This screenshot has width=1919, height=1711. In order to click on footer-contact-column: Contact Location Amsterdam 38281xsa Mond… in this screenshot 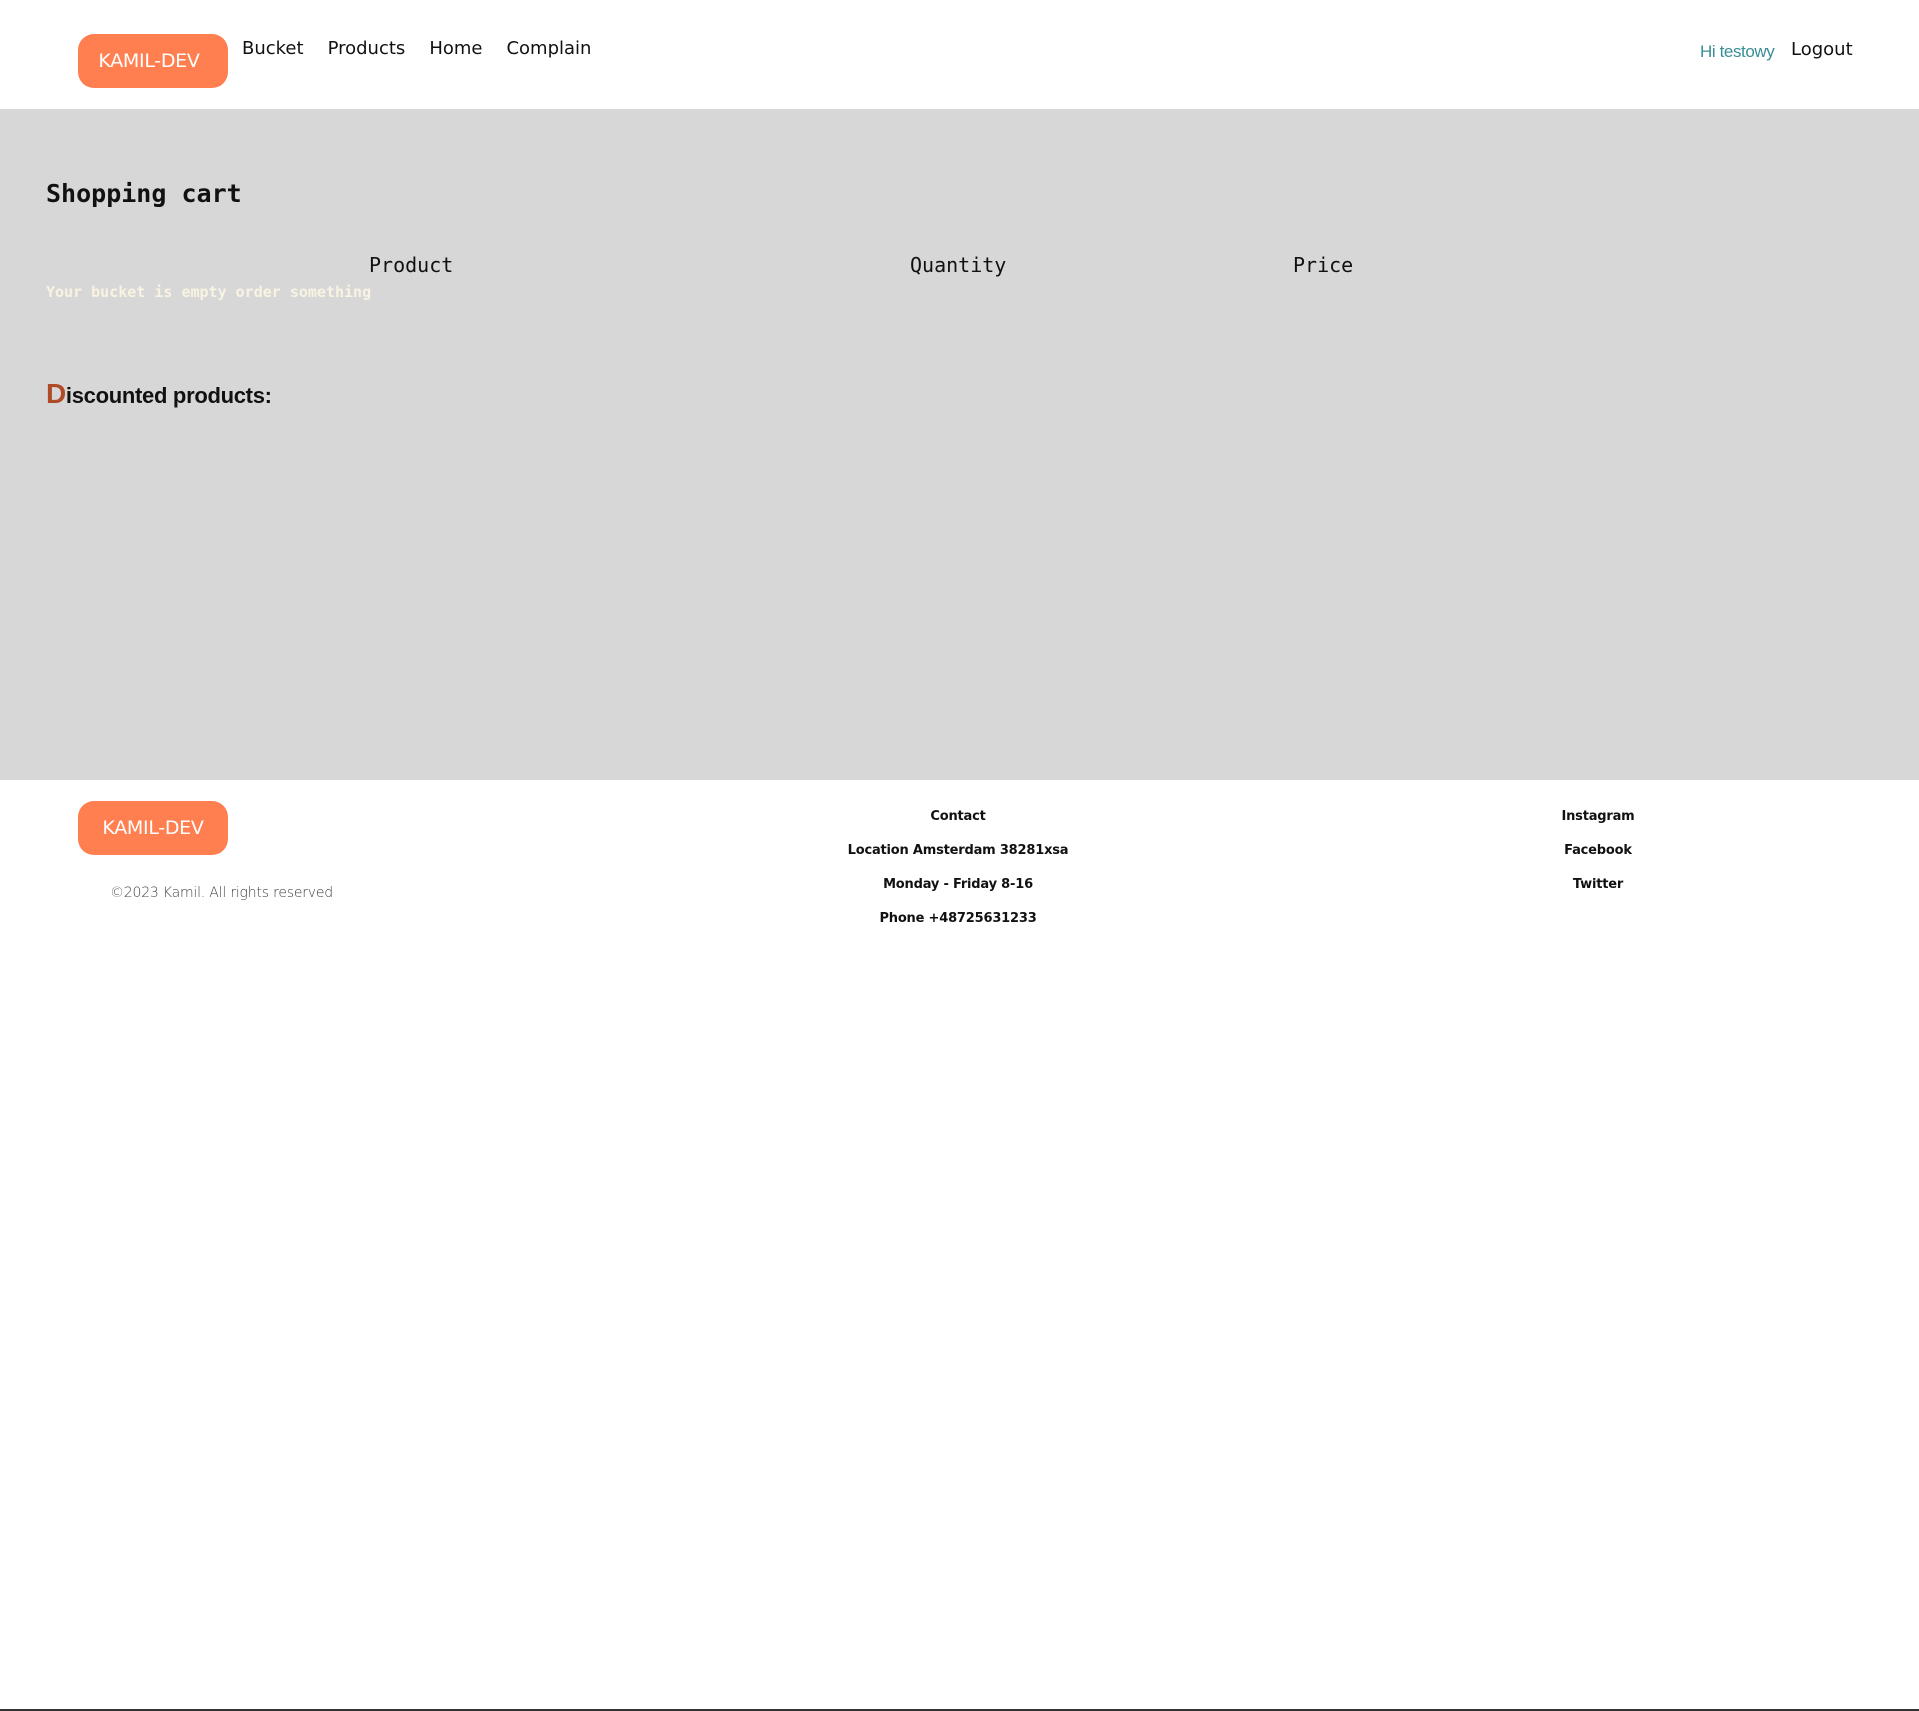, I will do `click(958, 876)`.